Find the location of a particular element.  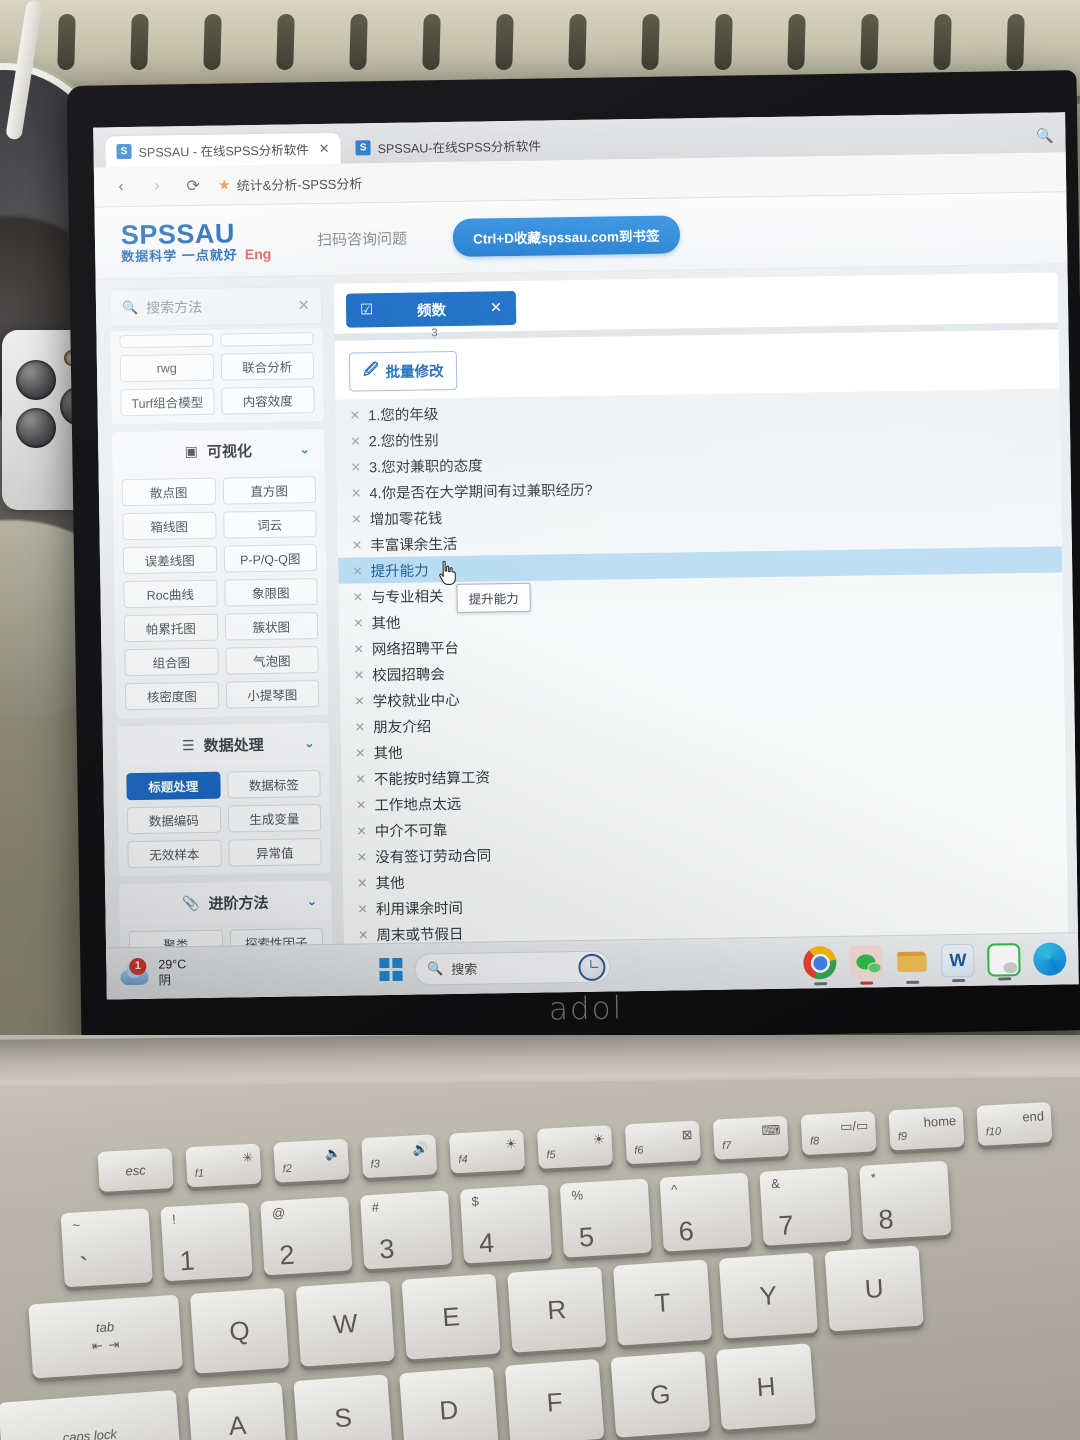

key-f7: f7 ⌨ is located at coordinates (750, 1137).